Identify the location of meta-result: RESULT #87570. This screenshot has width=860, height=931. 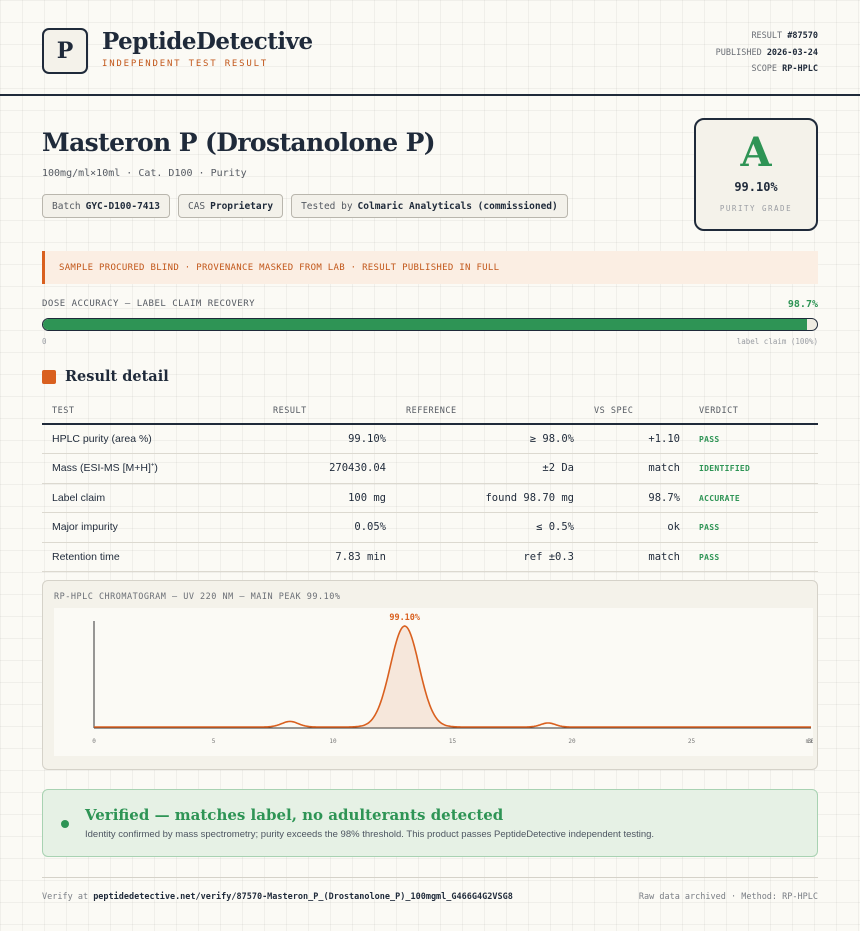
(784, 36).